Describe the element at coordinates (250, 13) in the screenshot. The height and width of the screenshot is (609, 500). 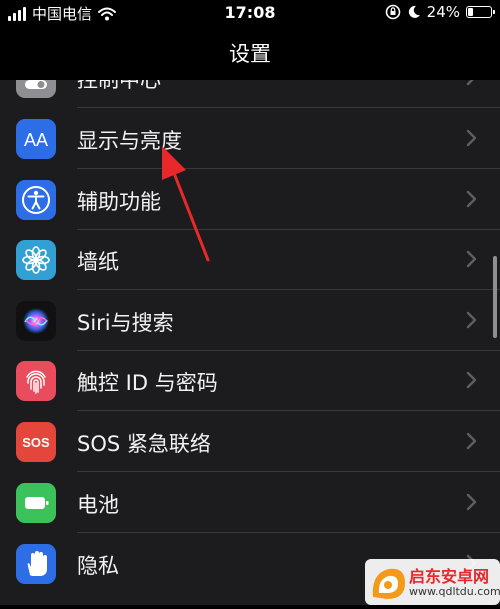
I see `status-bar: 中国电信 17:08 24%` at that location.